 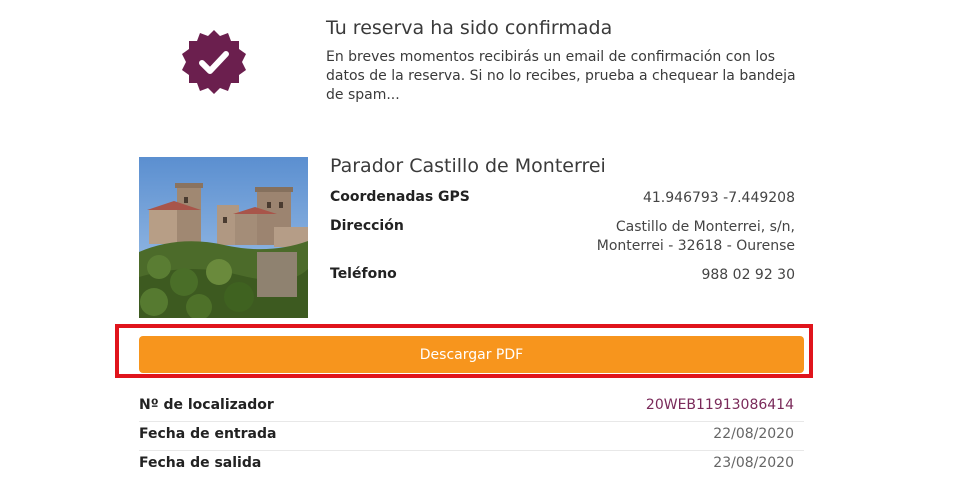 What do you see at coordinates (223, 237) in the screenshot?
I see `hotel-photo` at bounding box center [223, 237].